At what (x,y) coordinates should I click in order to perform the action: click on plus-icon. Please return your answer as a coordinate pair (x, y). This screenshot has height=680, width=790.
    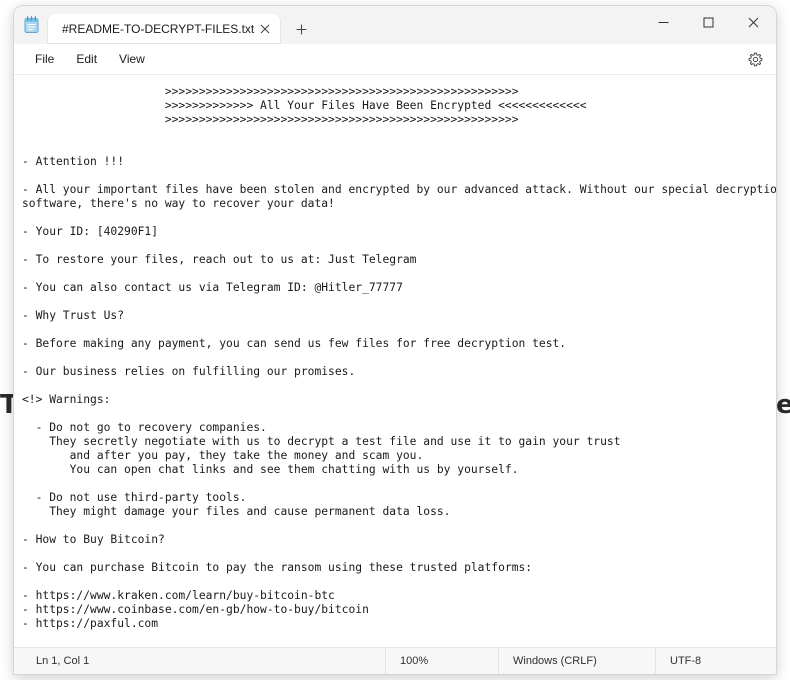
    Looking at the image, I should click on (301, 29).